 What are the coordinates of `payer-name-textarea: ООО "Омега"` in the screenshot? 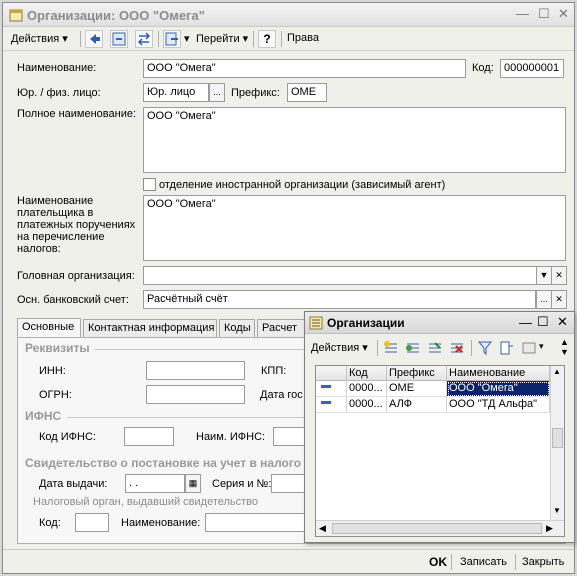 It's located at (354, 228).